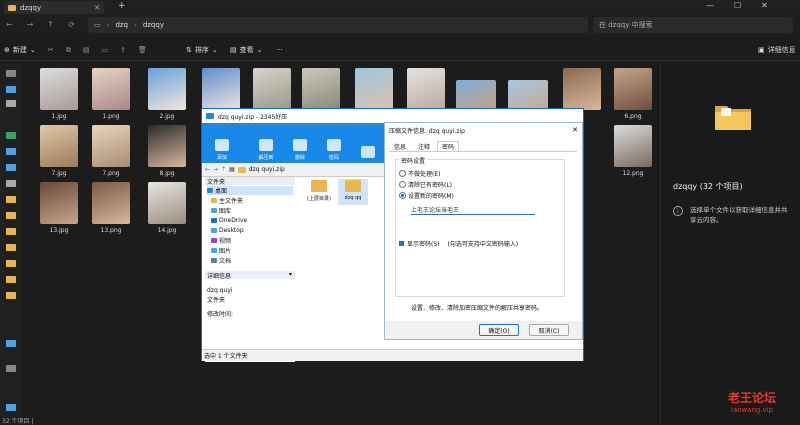 The width and height of the screenshot is (800, 425). What do you see at coordinates (226, 356) in the screenshot?
I see `zip-status: 选中 1 个文件夹` at bounding box center [226, 356].